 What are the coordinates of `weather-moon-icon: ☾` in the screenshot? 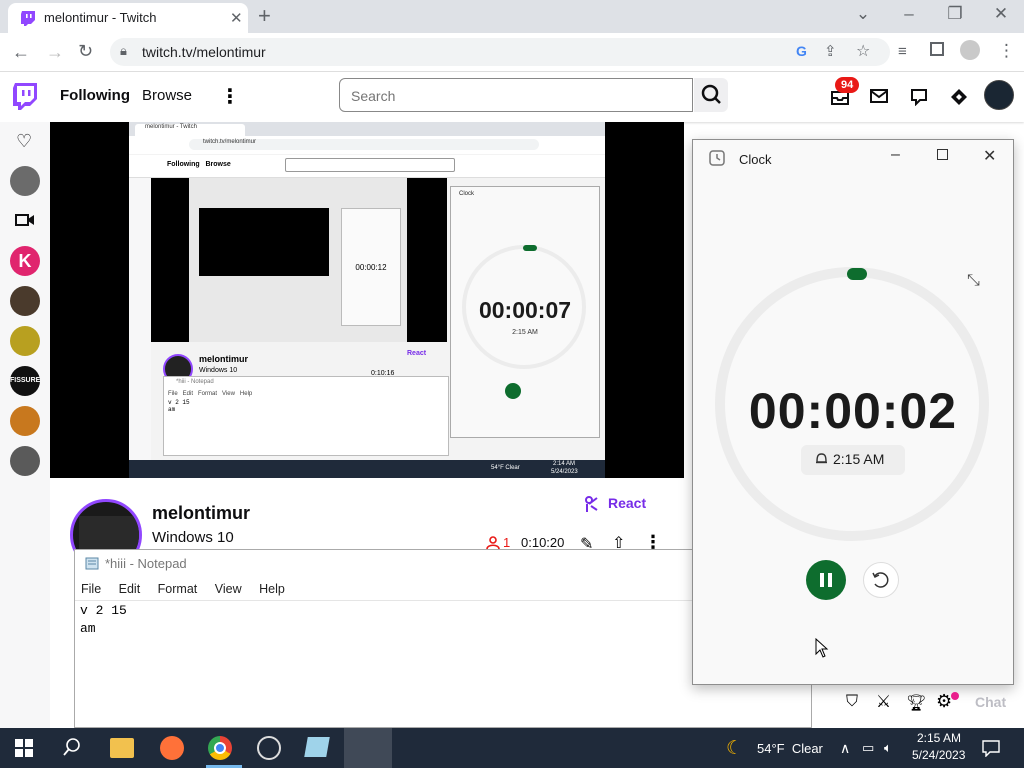 It's located at (735, 748).